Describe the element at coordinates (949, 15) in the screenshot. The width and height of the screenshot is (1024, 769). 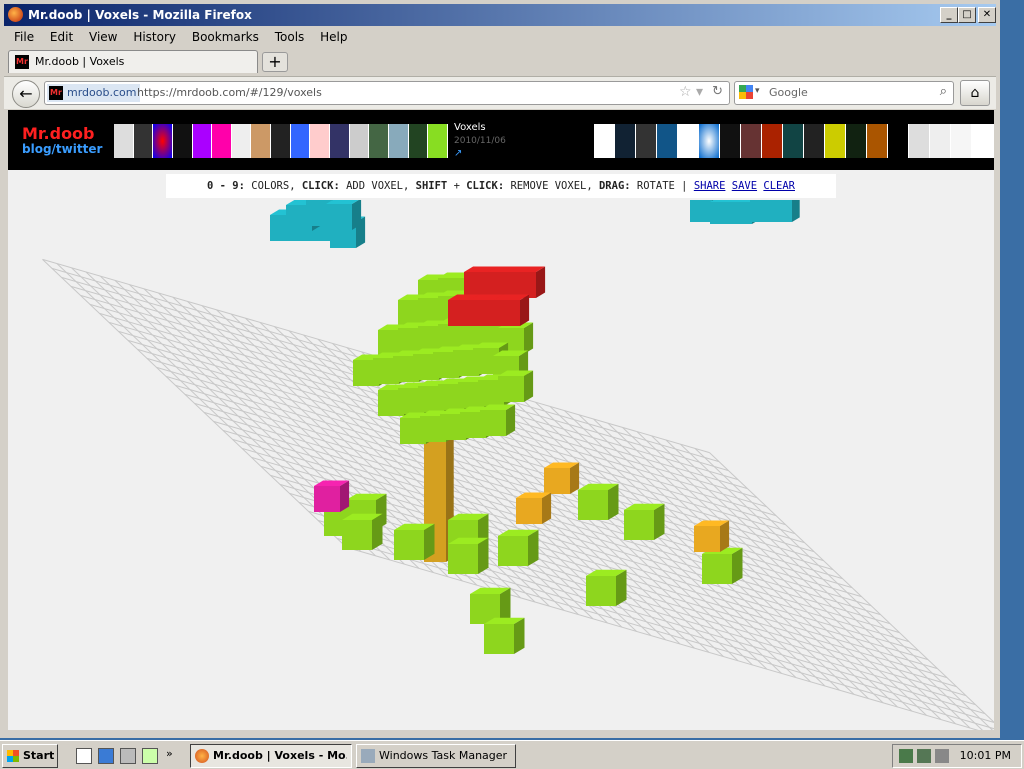
I see `minimize-button: _` at that location.